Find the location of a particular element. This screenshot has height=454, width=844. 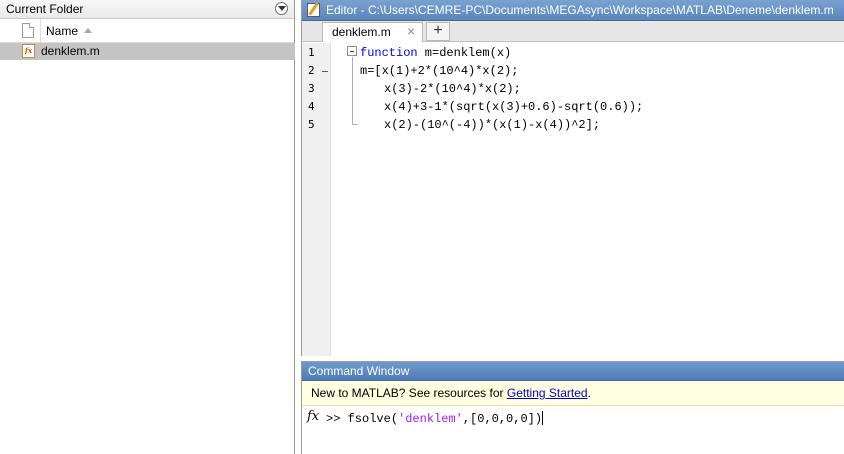

code-text: function m=denklem(x) is located at coordinates (436, 53).